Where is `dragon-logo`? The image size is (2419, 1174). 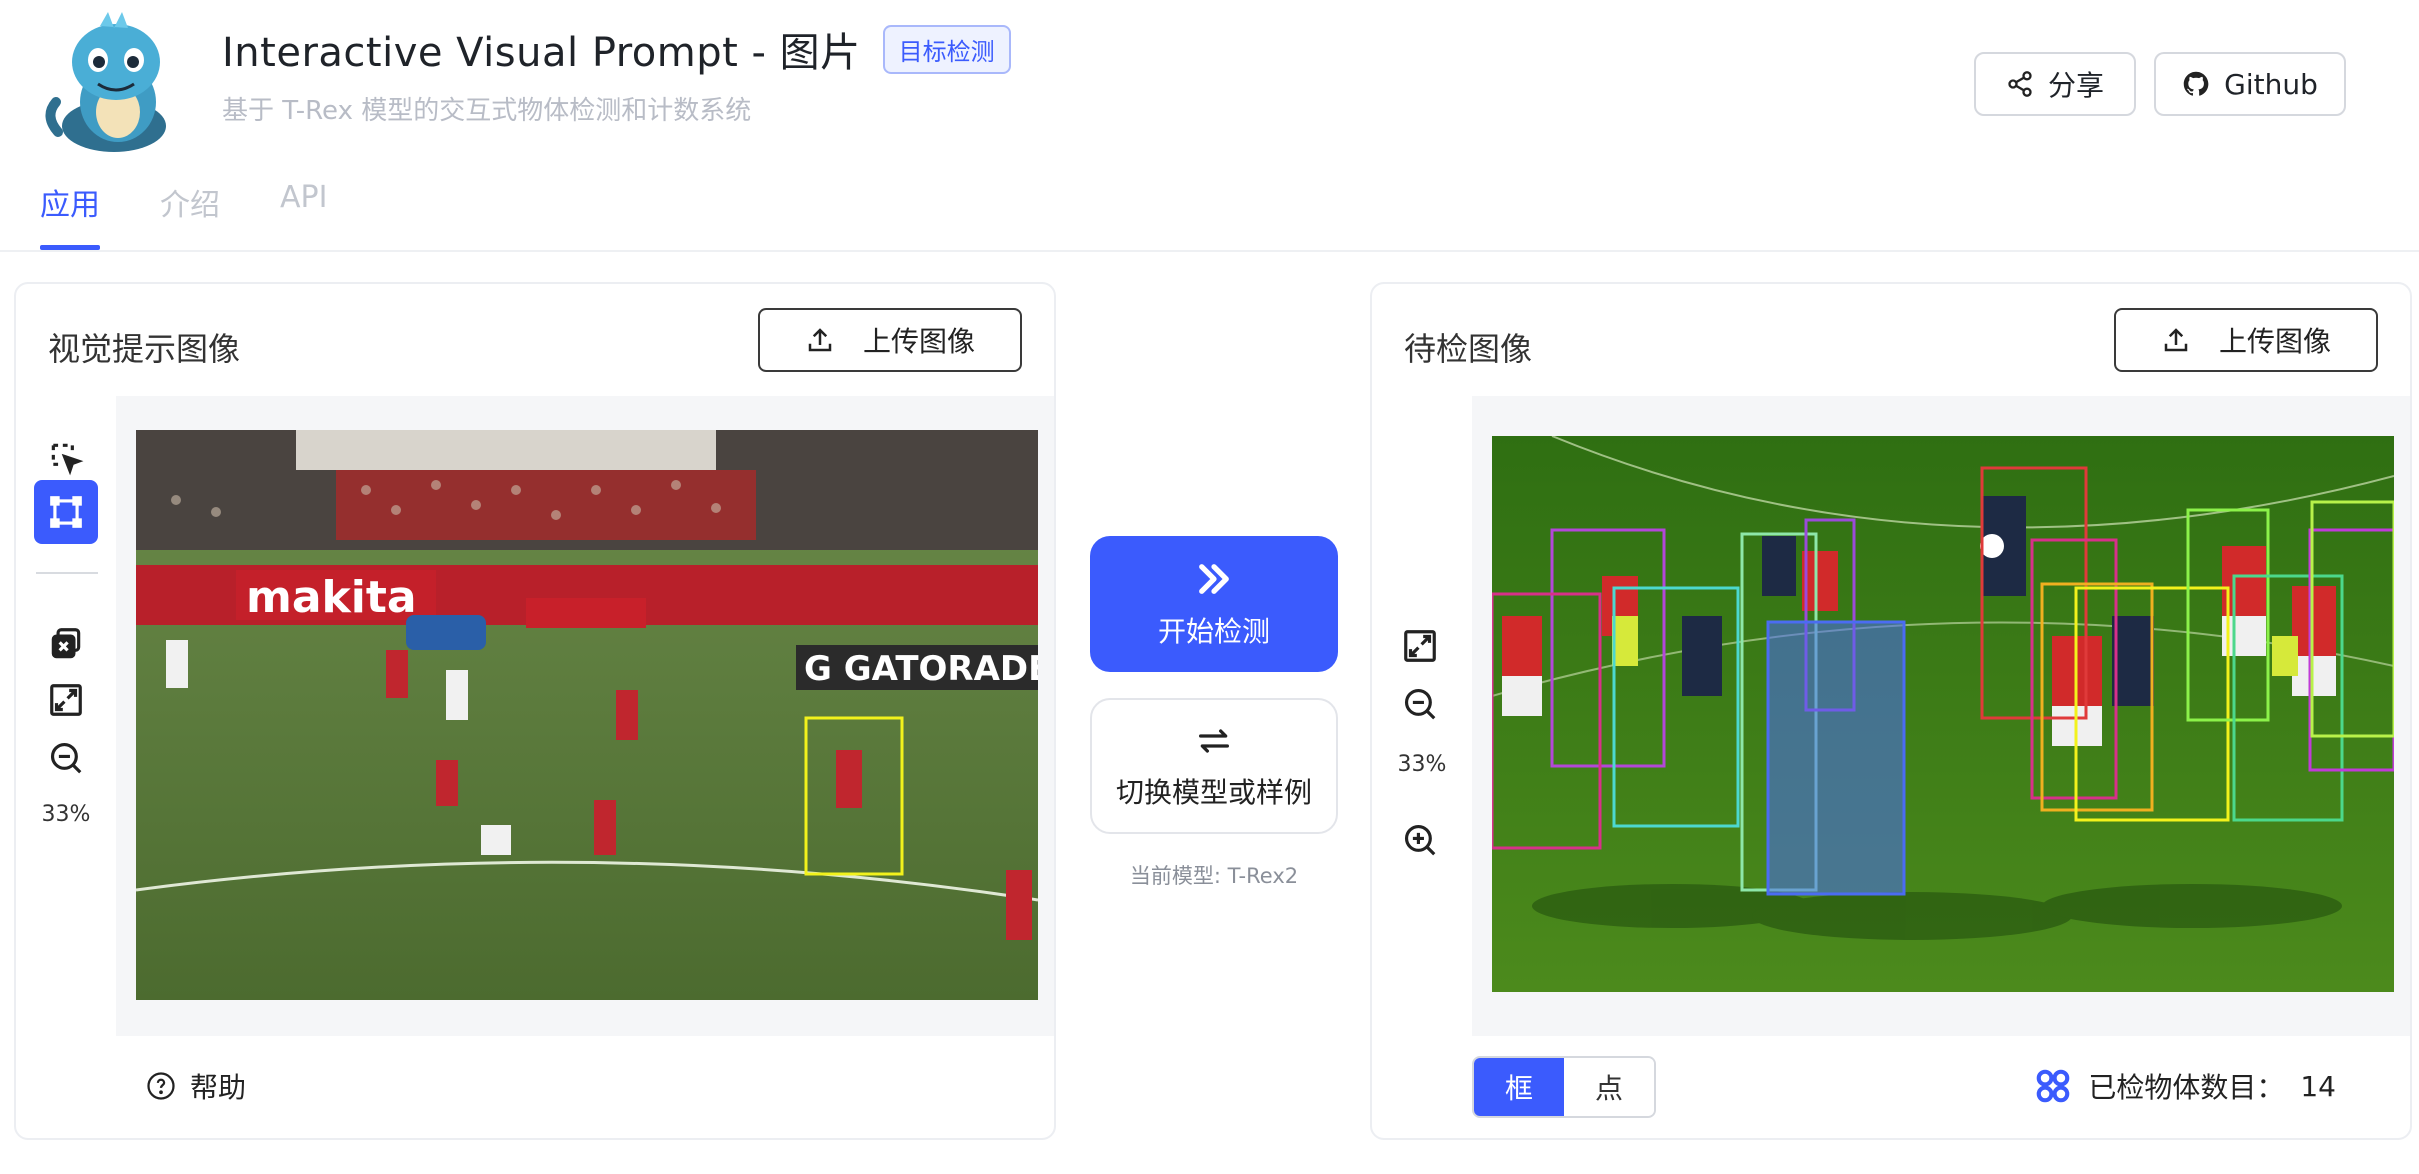
dragon-logo is located at coordinates (114, 82).